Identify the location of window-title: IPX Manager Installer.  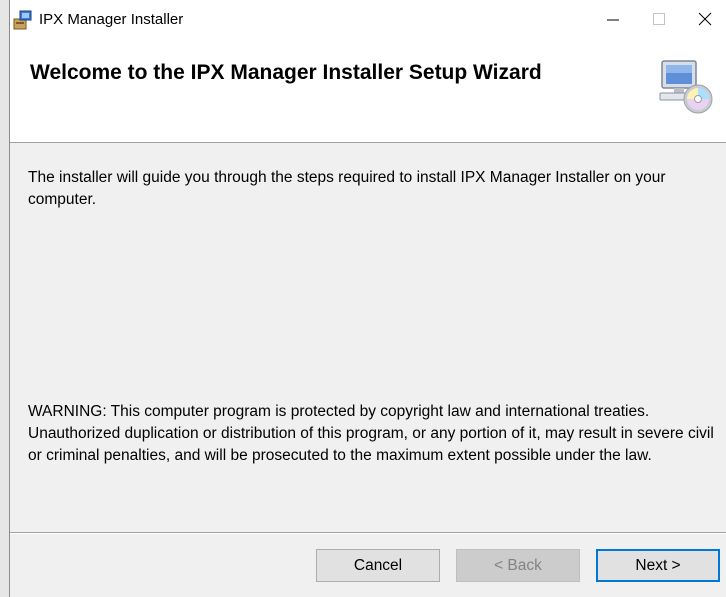
(111, 19).